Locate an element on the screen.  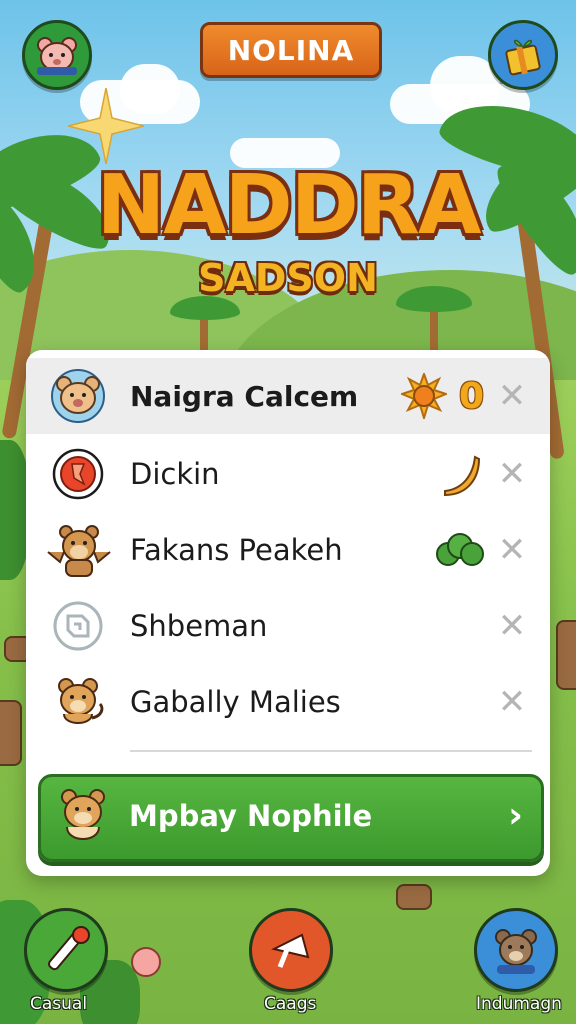
caags-button is located at coordinates (291, 950).